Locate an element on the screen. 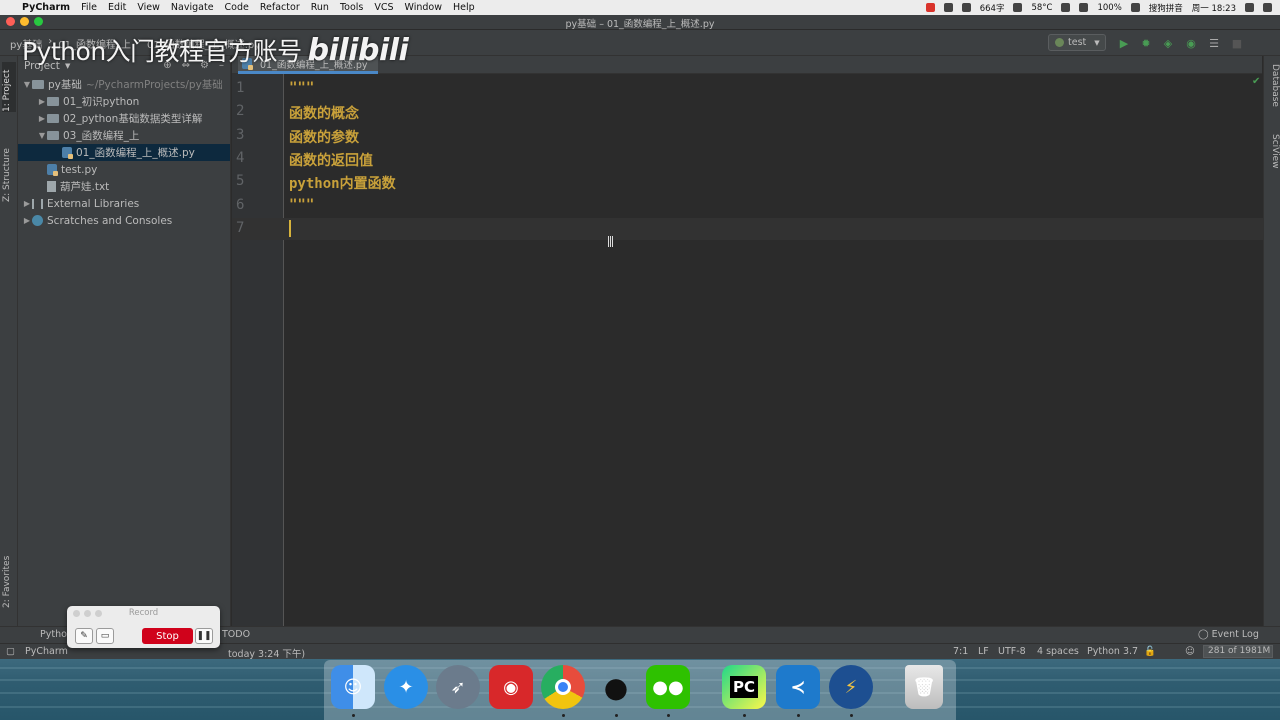  run-icon: ▶ is located at coordinates (1124, 43).